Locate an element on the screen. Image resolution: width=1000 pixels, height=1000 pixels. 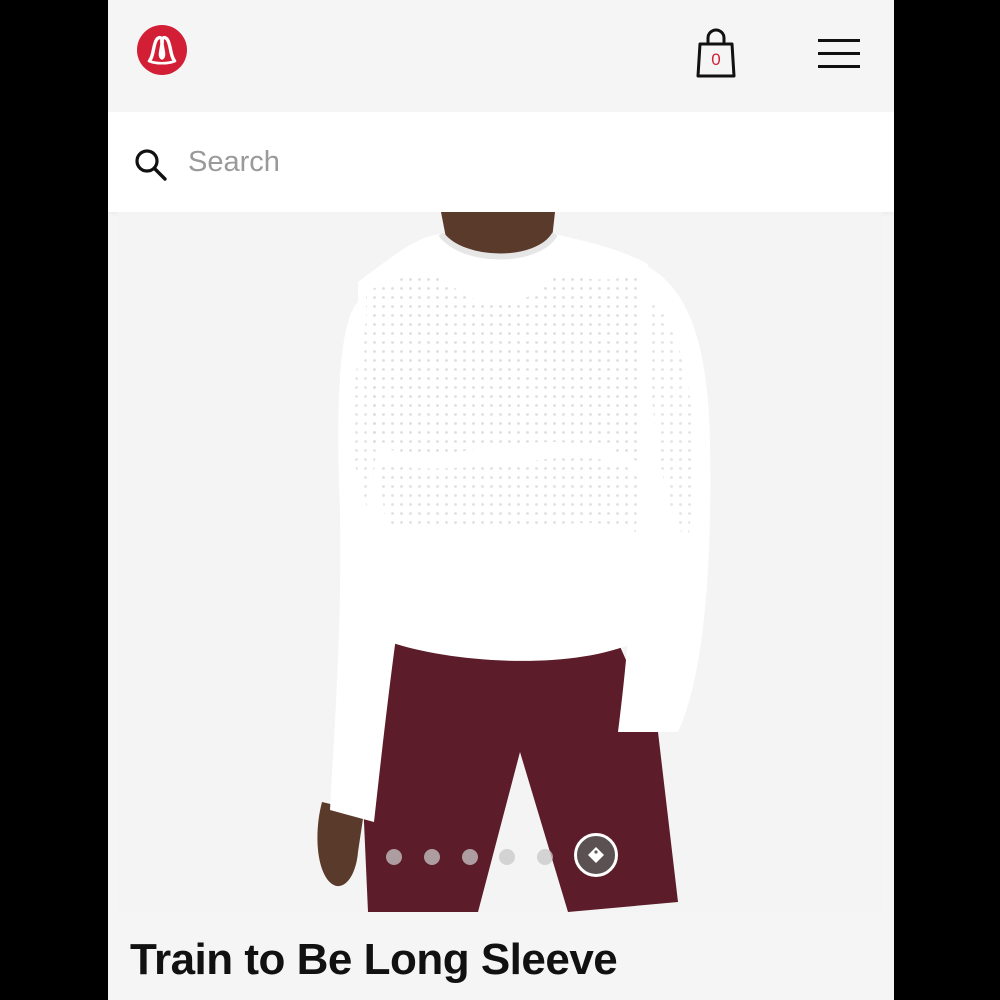
search-icon is located at coordinates (151, 165).